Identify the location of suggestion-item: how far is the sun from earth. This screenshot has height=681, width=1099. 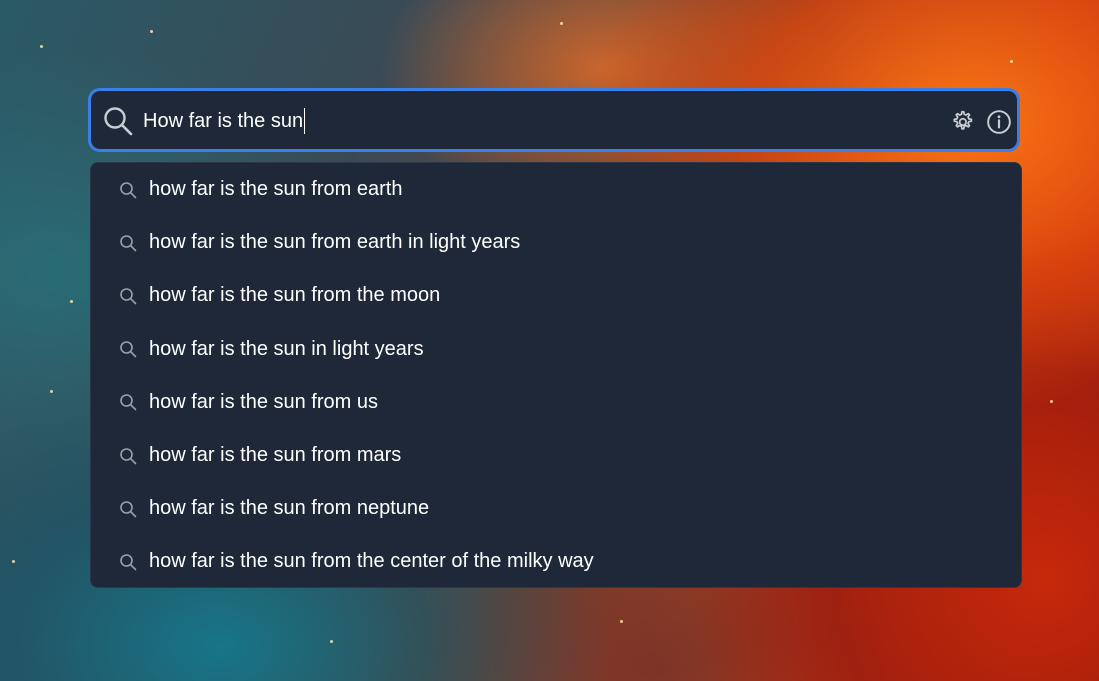
(556, 189).